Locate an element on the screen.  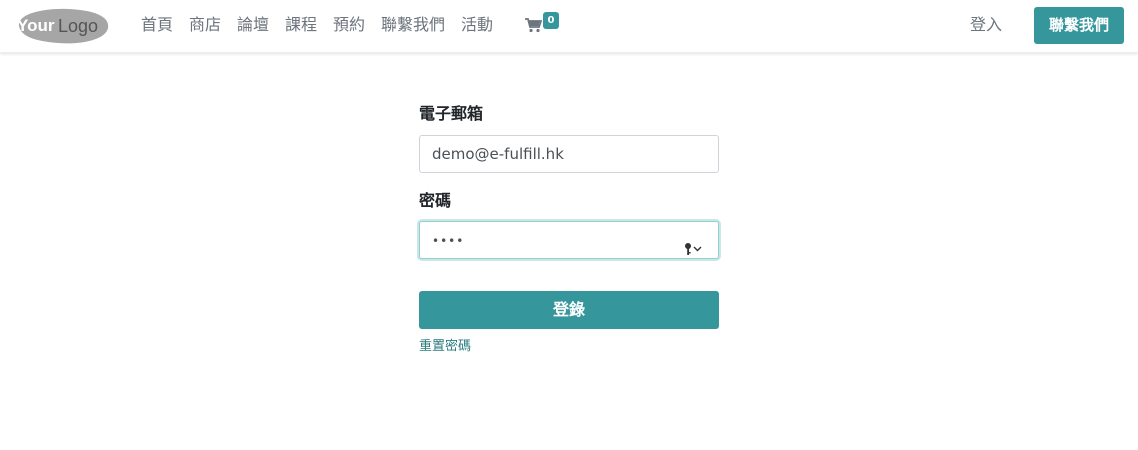
login-link: 登入 is located at coordinates (986, 25).